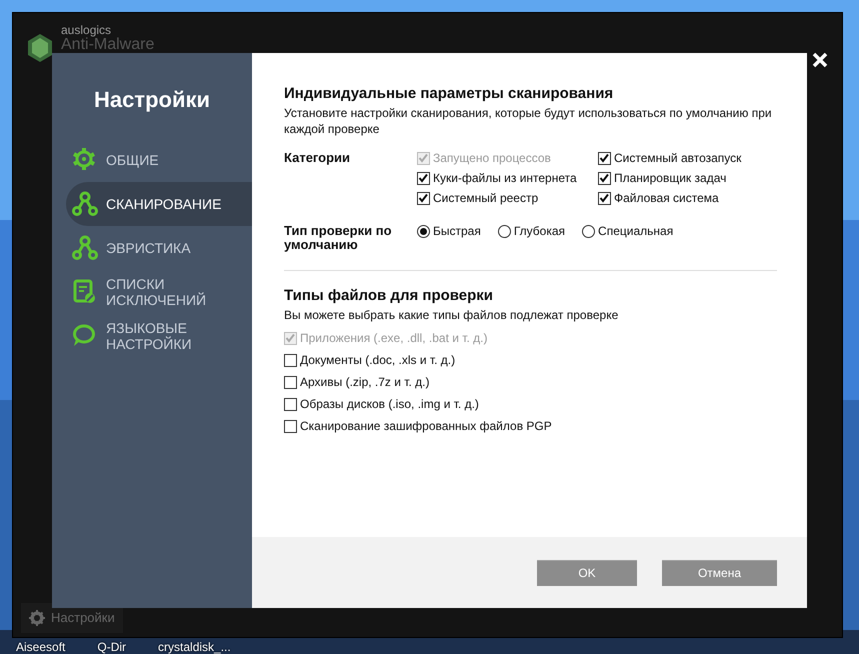 The height and width of the screenshot is (654, 859). What do you see at coordinates (152, 336) in the screenshot?
I see `sidebar-tab: ЯЗЫКОВЫЕ НАСТРОЙКИ` at bounding box center [152, 336].